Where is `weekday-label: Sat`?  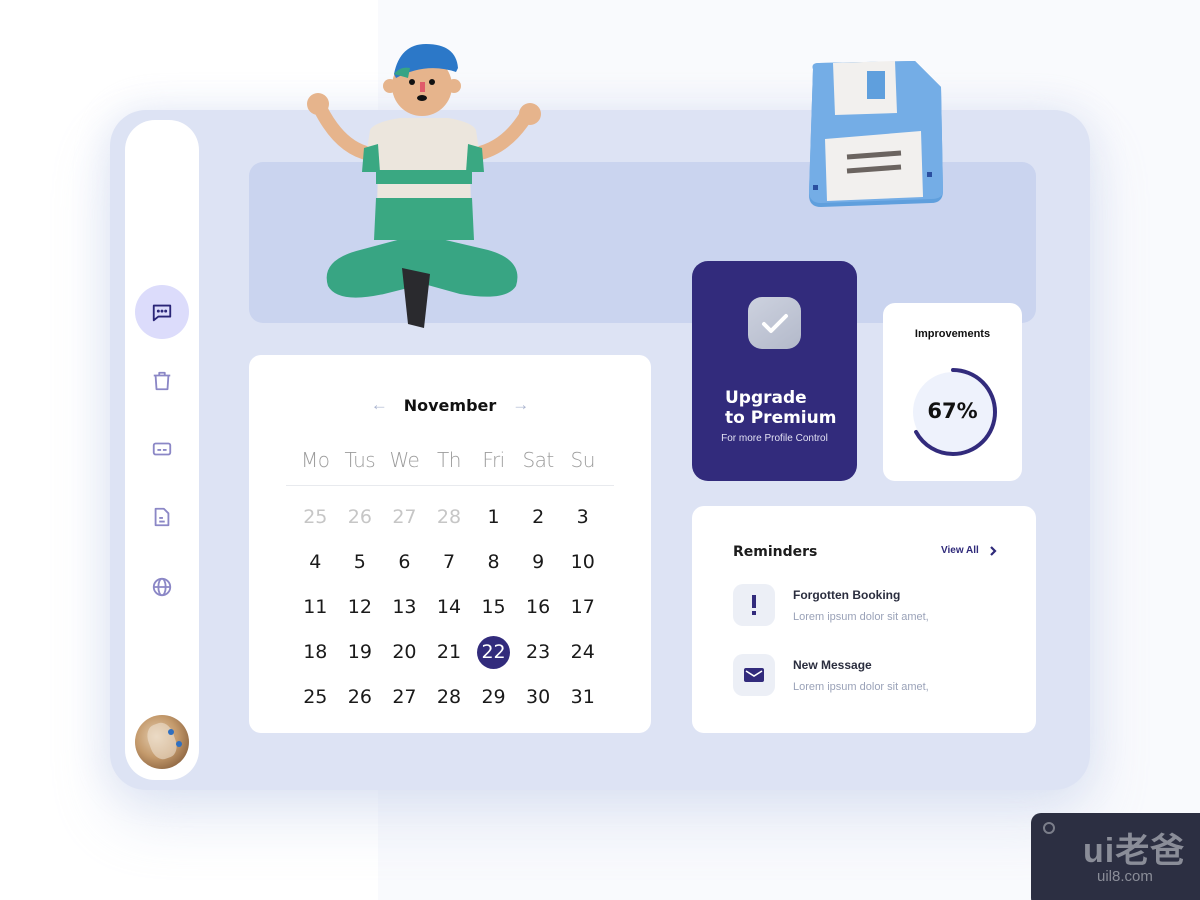
weekday-label: Sat is located at coordinates (538, 460).